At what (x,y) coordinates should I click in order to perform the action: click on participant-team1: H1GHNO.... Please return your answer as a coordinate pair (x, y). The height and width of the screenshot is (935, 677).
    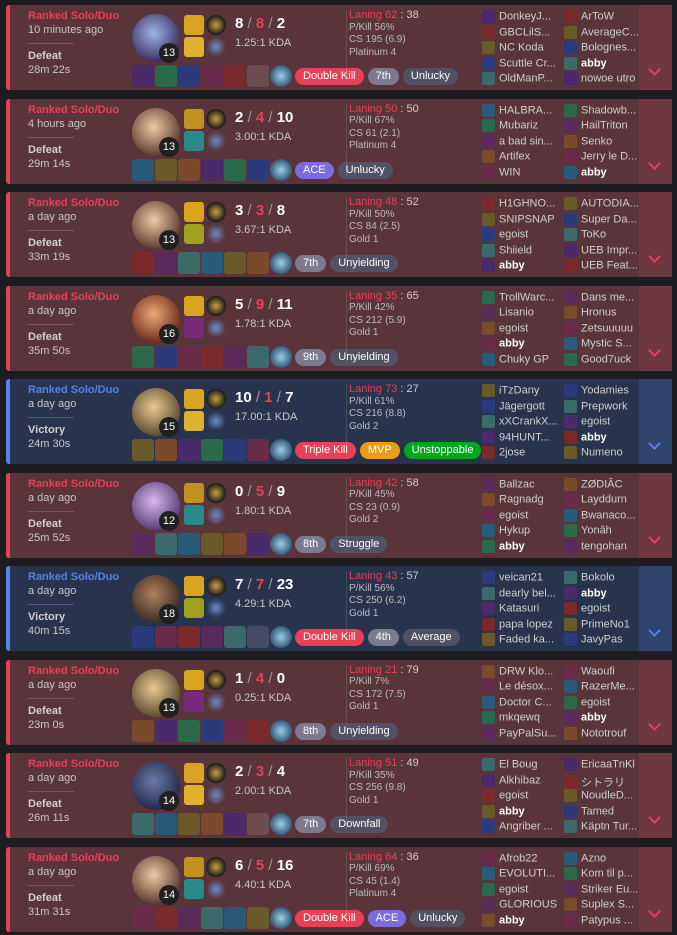
    Looking at the image, I should click on (522, 204).